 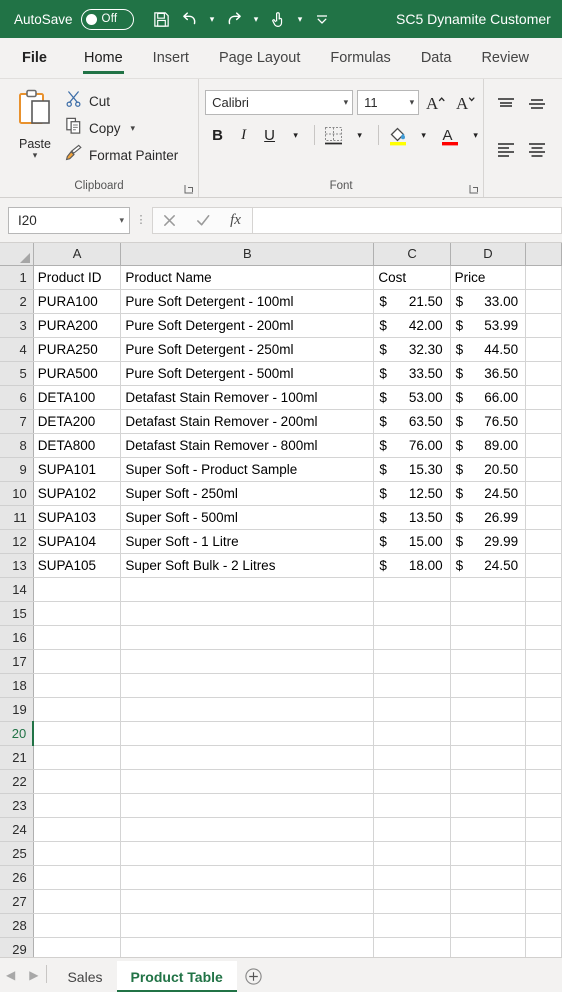 What do you see at coordinates (254, 976) in the screenshot?
I see `add-sheet-icon` at bounding box center [254, 976].